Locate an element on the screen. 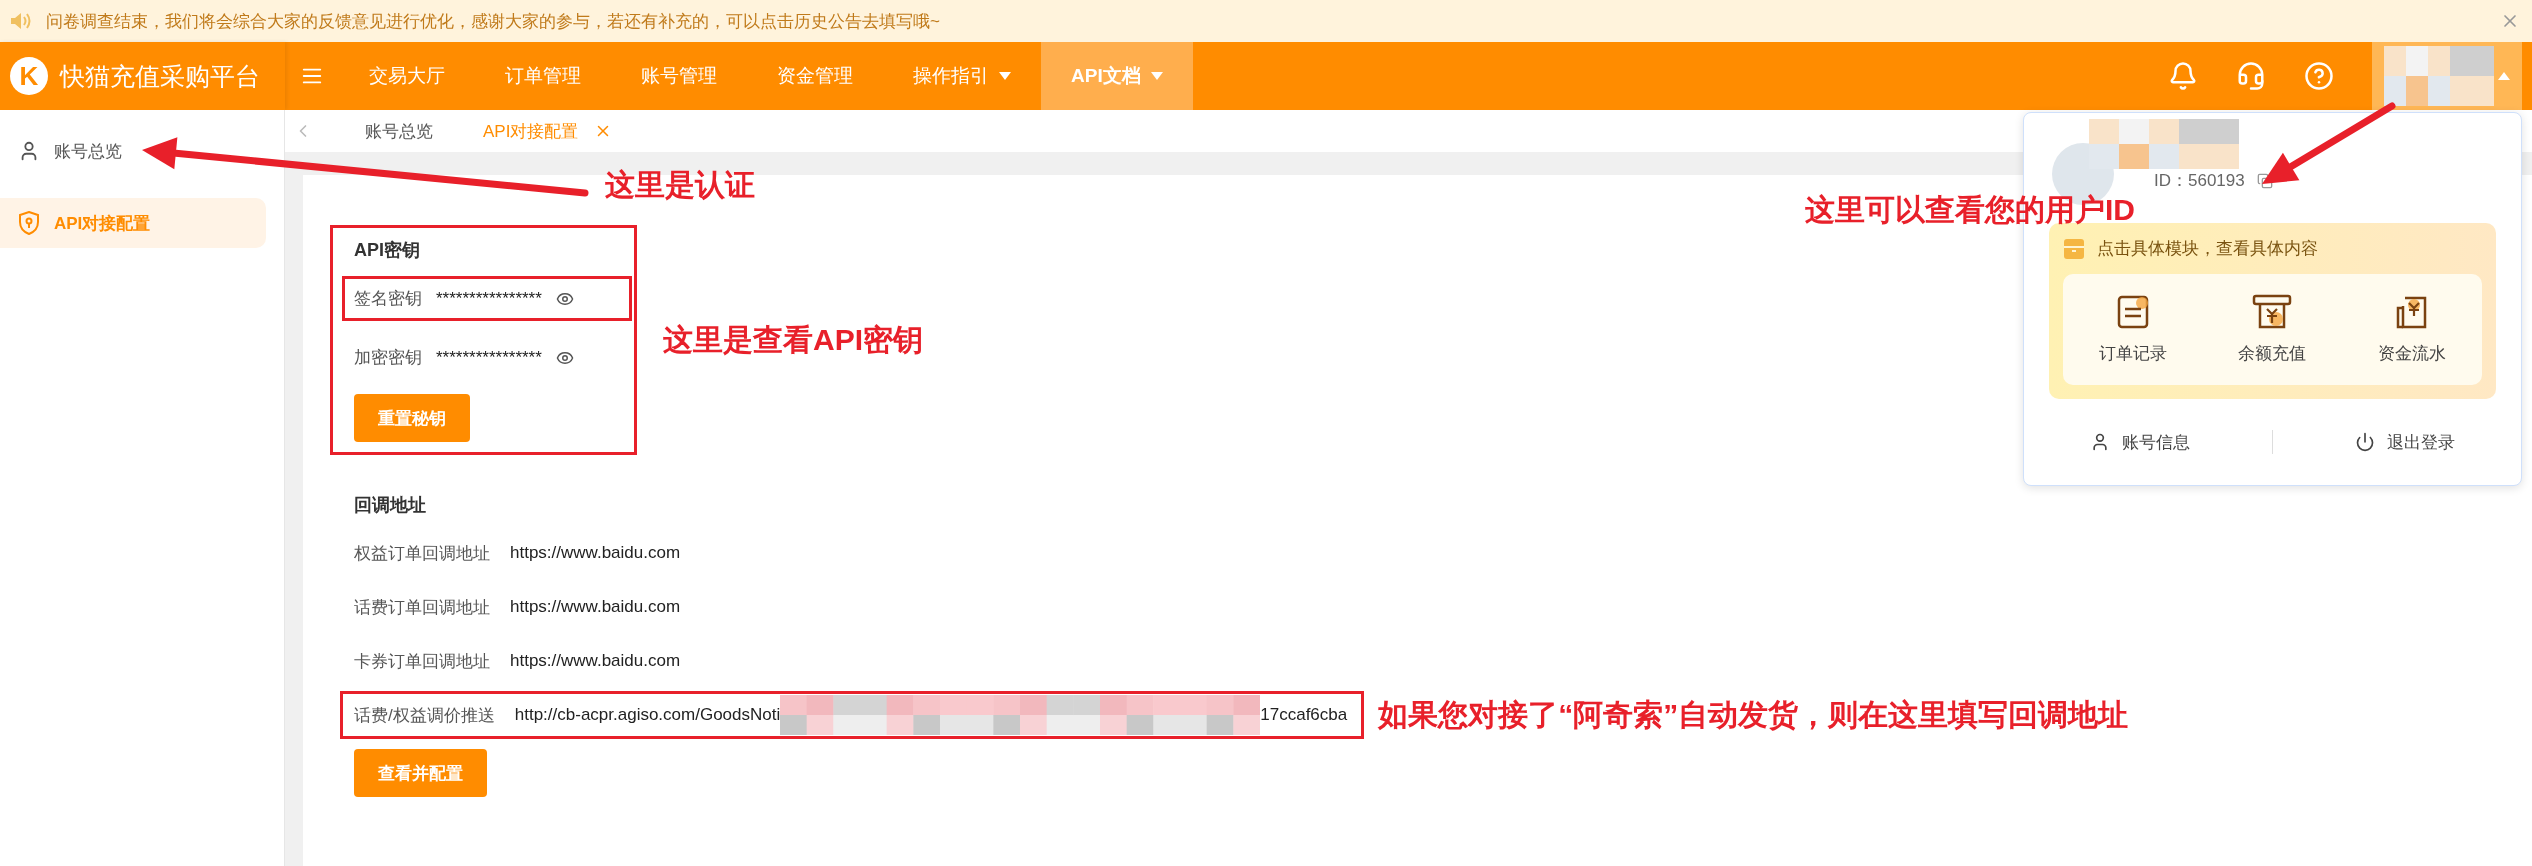 Image resolution: width=2532 pixels, height=866 pixels. nav-item: 账号管理 is located at coordinates (679, 76).